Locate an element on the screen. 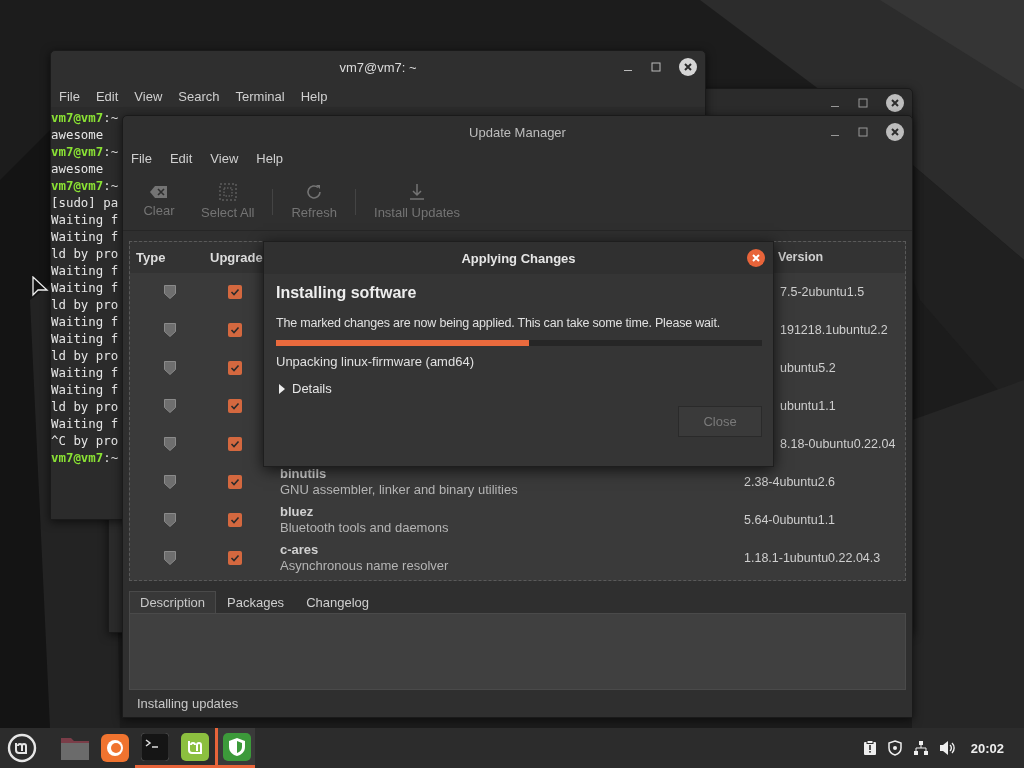 The height and width of the screenshot is (768, 1024). version-text: 8.18-0ubuntu0.22.04 is located at coordinates (838, 443).